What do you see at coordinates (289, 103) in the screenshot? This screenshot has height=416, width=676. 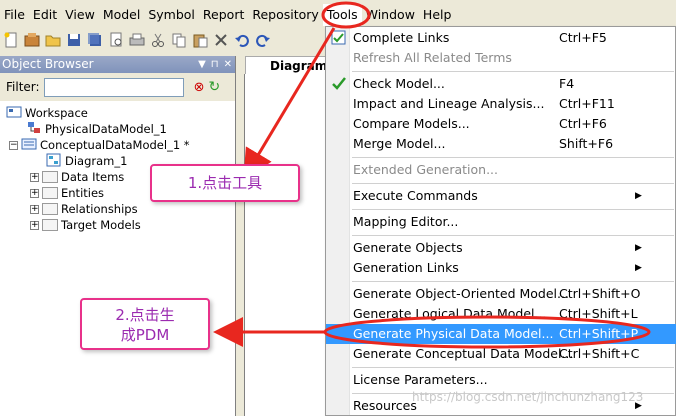 I see `arrow-to-step1` at bounding box center [289, 103].